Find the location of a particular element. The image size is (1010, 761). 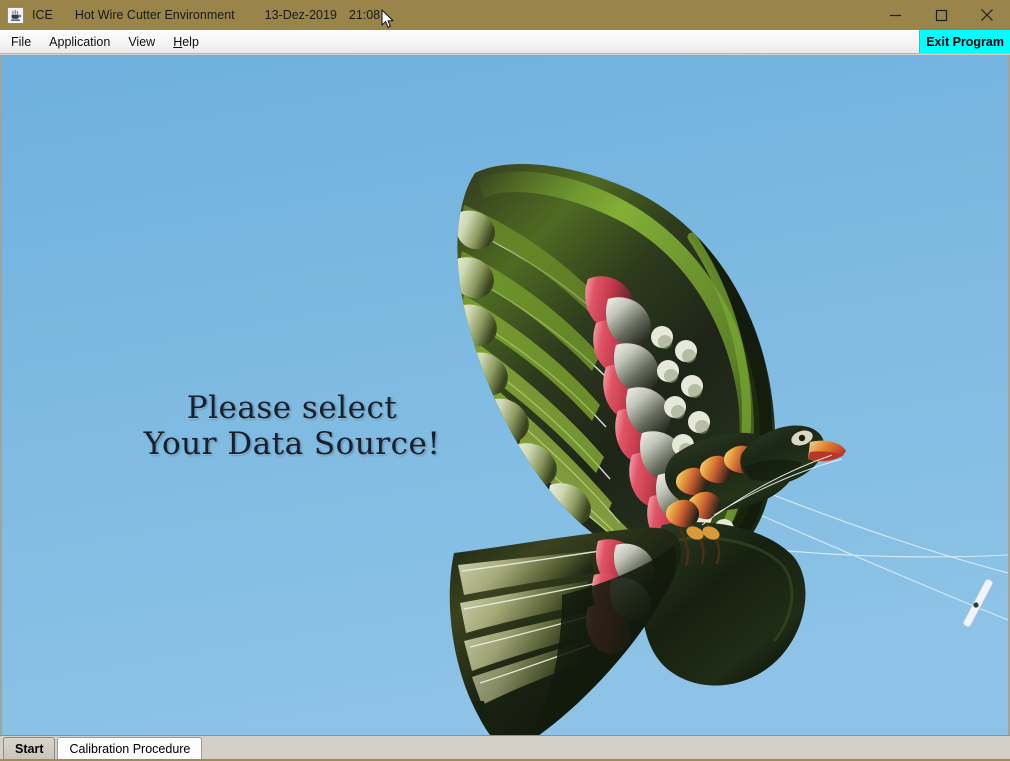

tab-start: Start is located at coordinates (29, 748).